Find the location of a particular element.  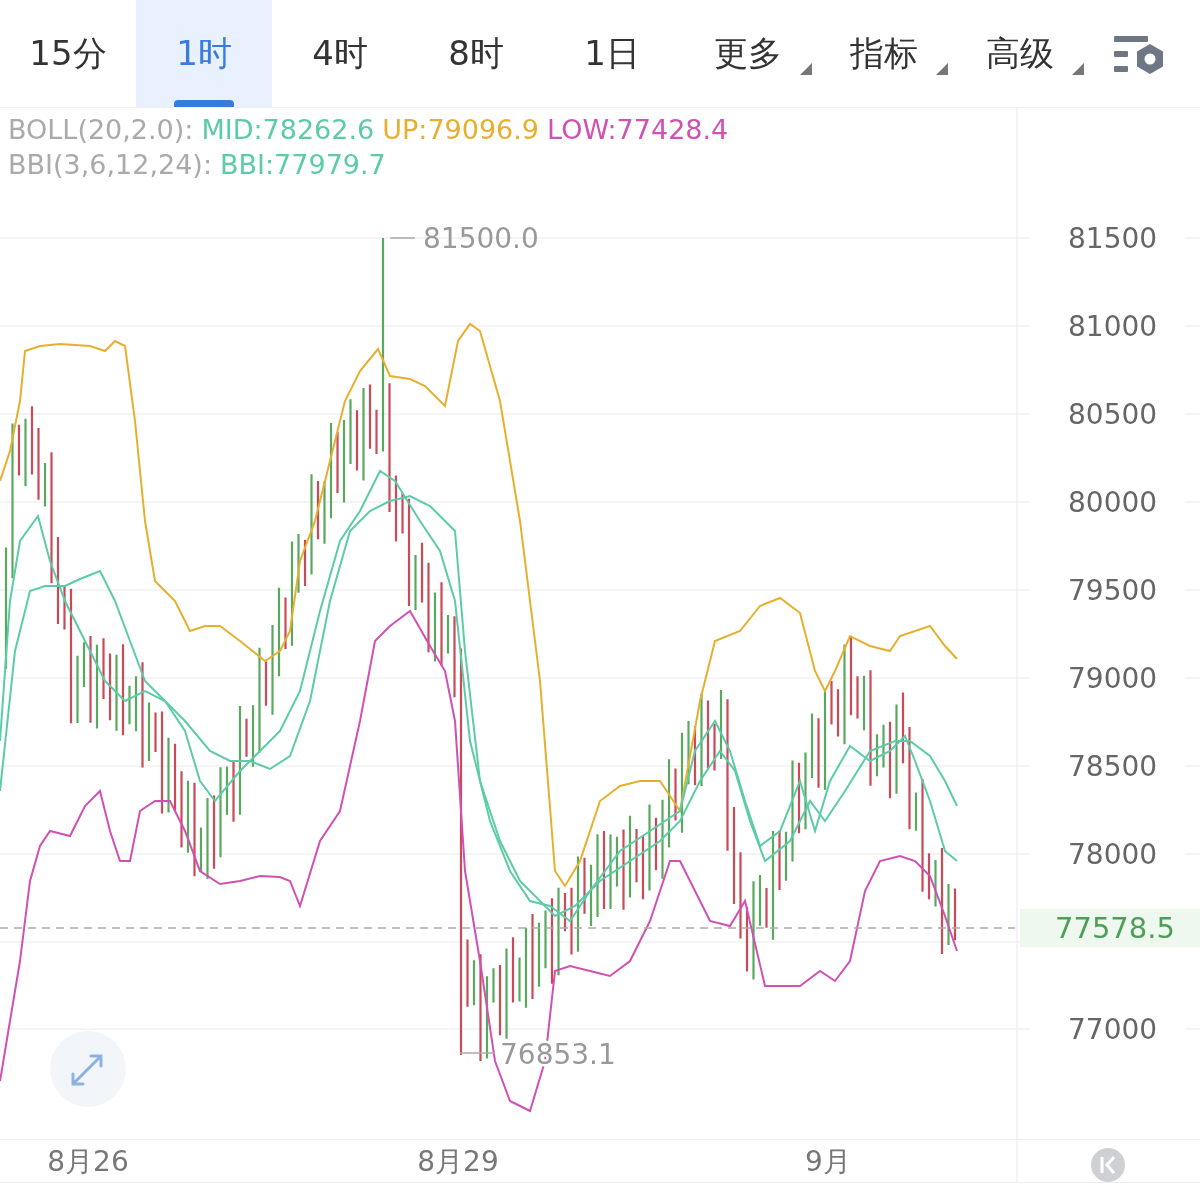

date-axis-label: 9月 is located at coordinates (828, 1161).